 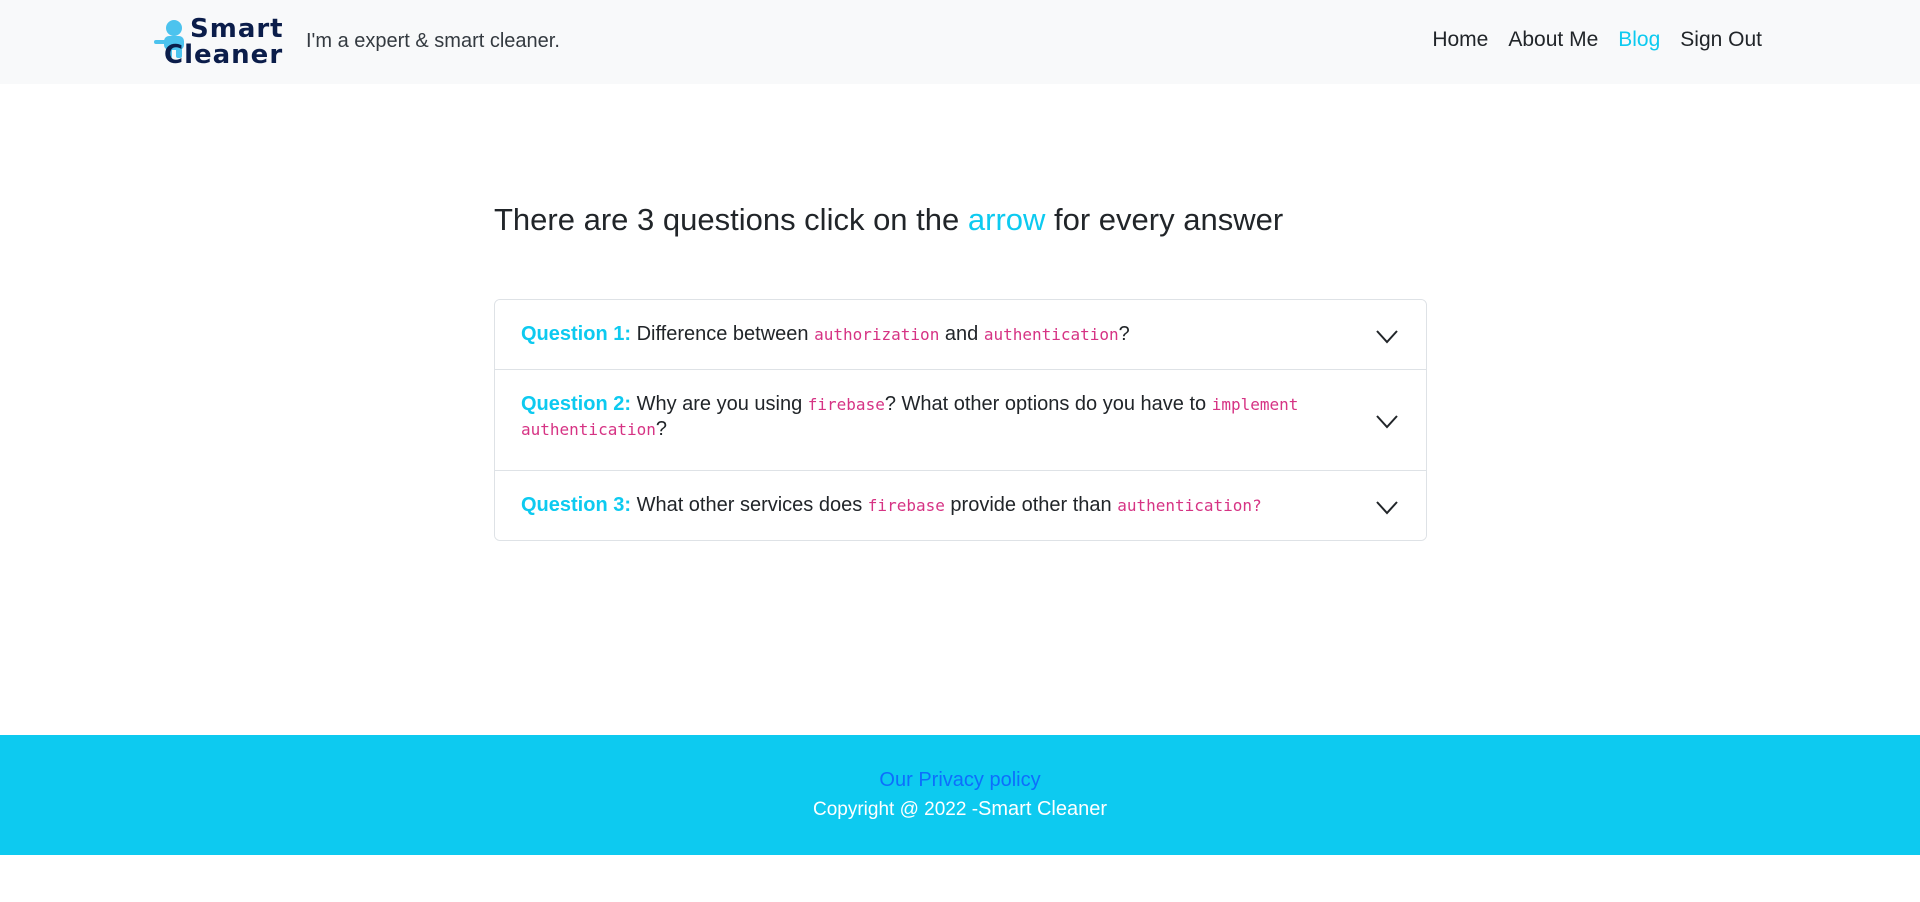 I want to click on nav-link-about-me: About Me, so click(x=1553, y=40).